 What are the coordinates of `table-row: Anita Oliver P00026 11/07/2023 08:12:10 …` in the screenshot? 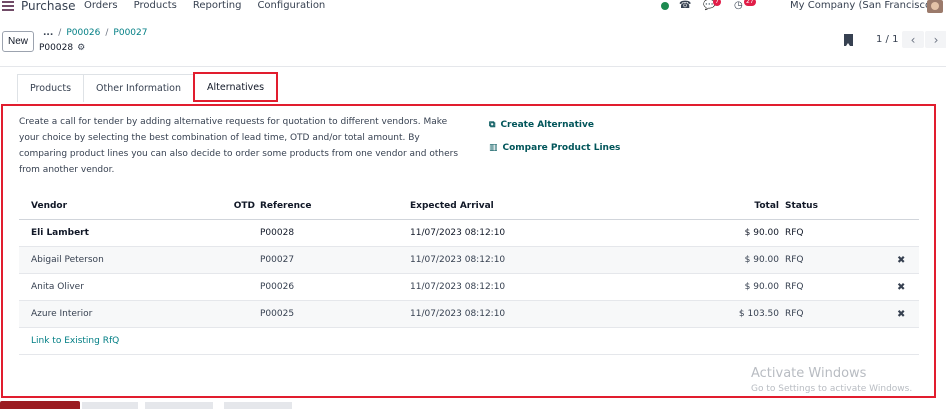 It's located at (469, 287).